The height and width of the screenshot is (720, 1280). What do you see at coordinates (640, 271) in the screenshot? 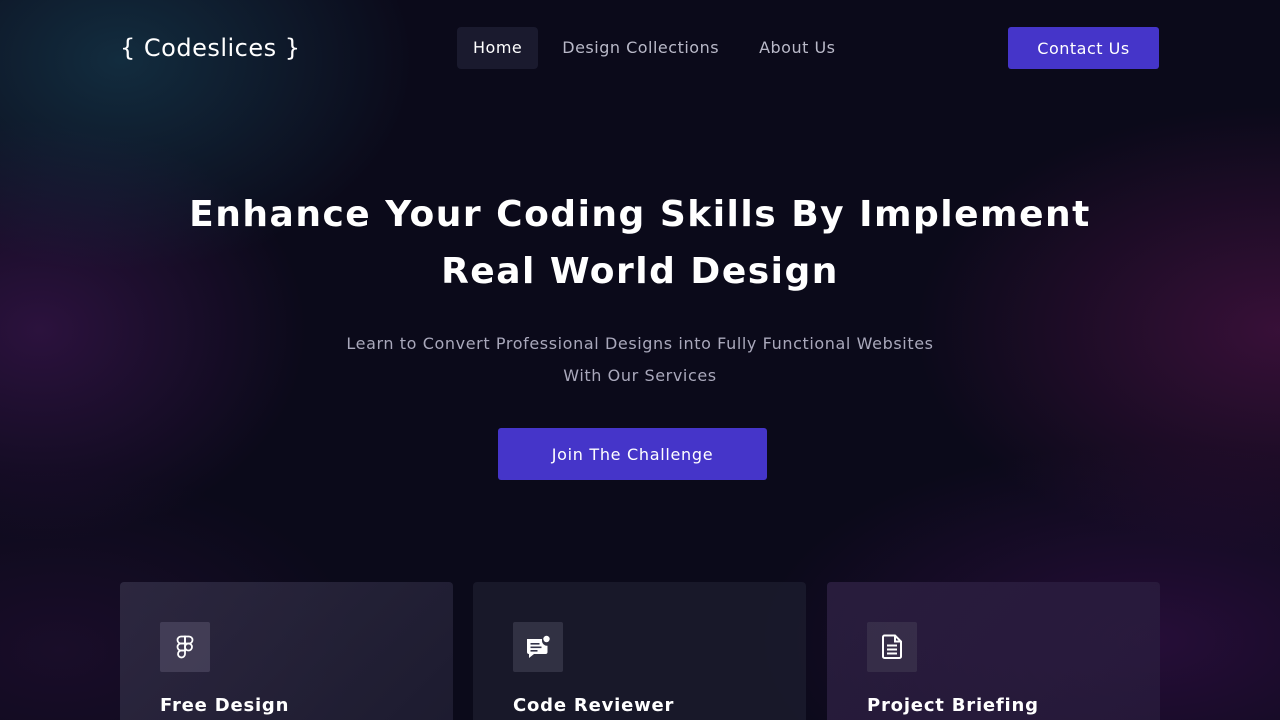
I see `hero-title-line-2: Real World Design` at bounding box center [640, 271].